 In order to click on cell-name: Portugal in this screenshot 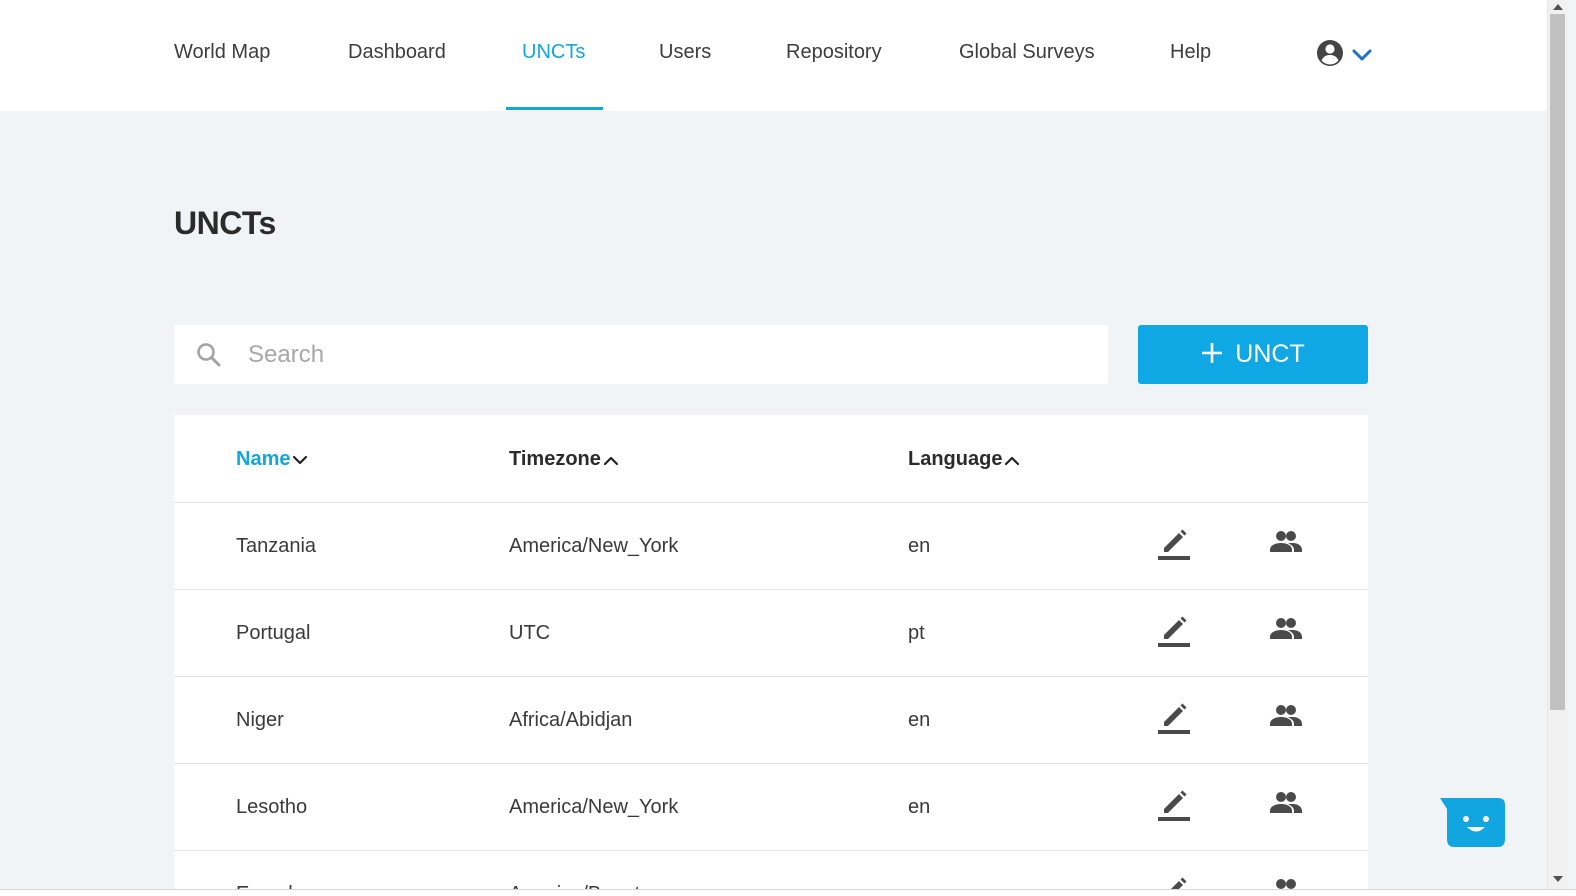, I will do `click(273, 633)`.